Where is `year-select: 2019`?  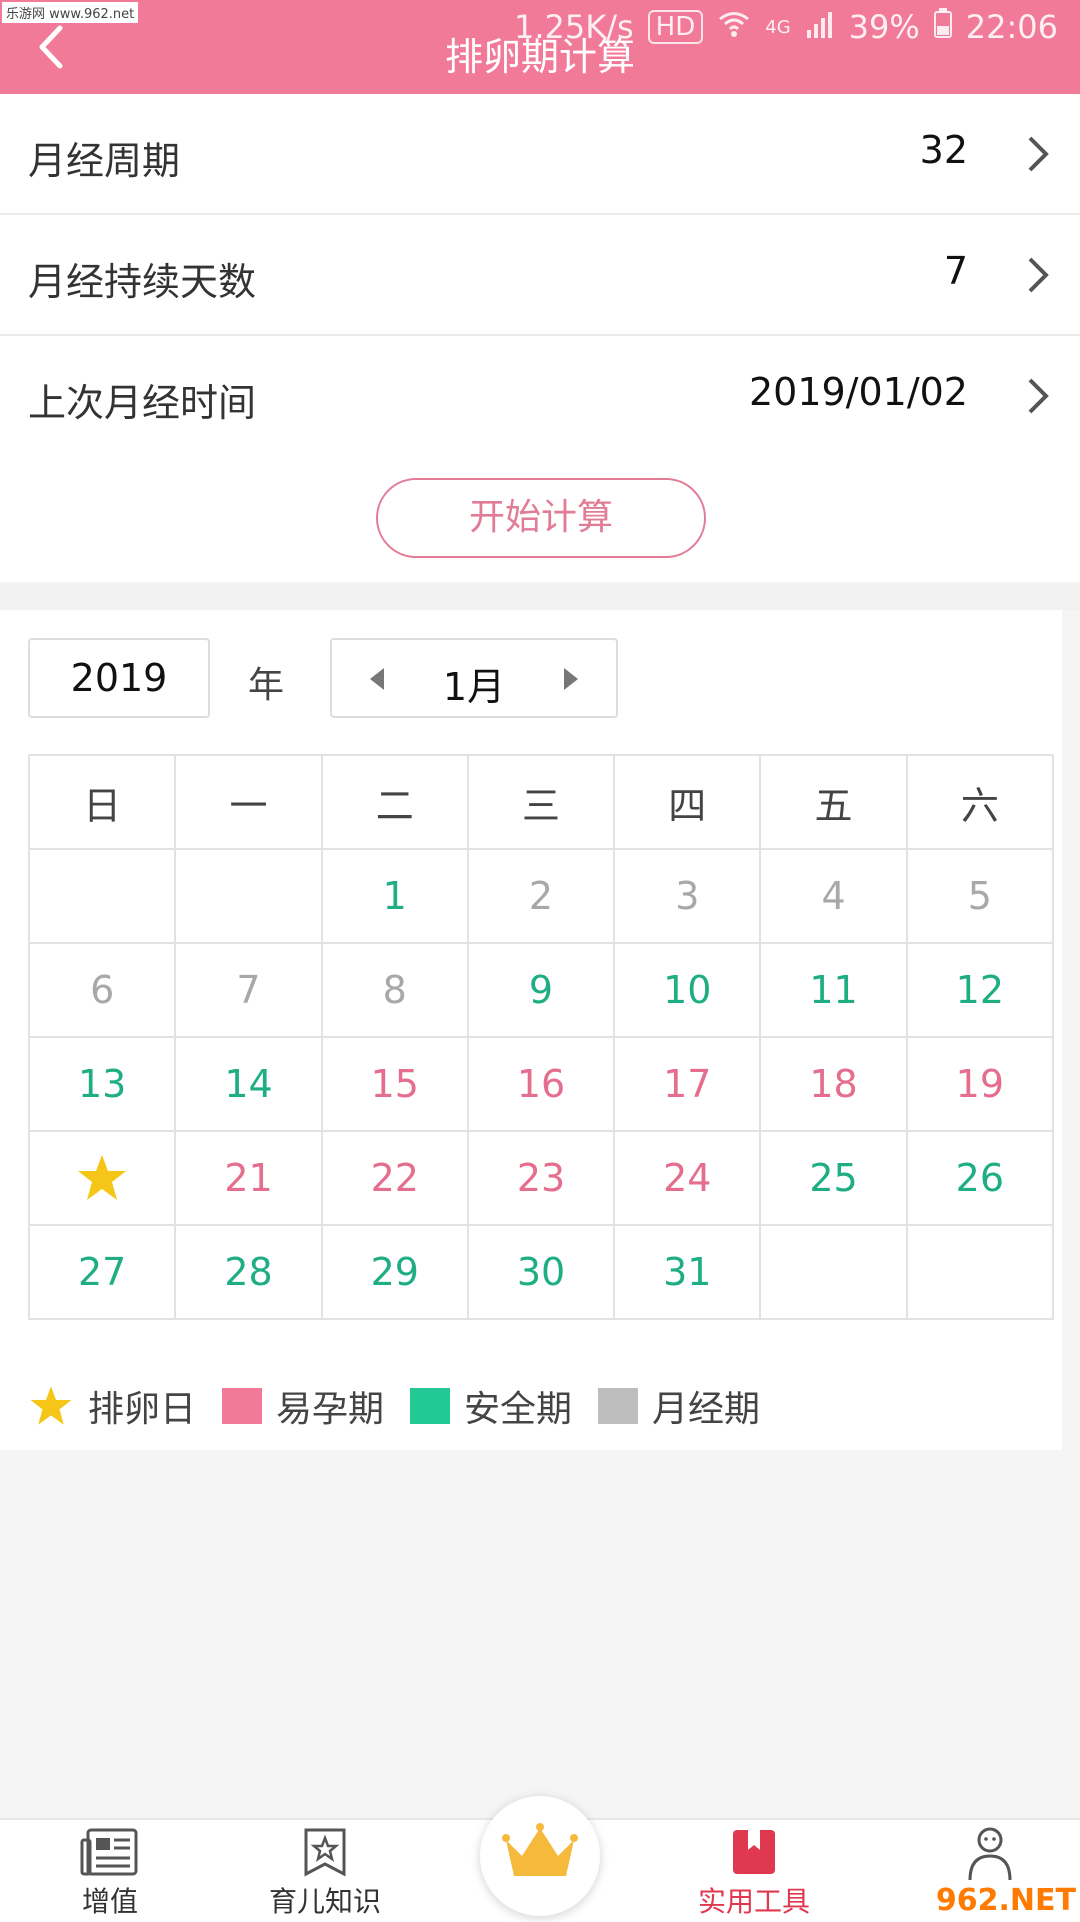
year-select: 2019 is located at coordinates (119, 678).